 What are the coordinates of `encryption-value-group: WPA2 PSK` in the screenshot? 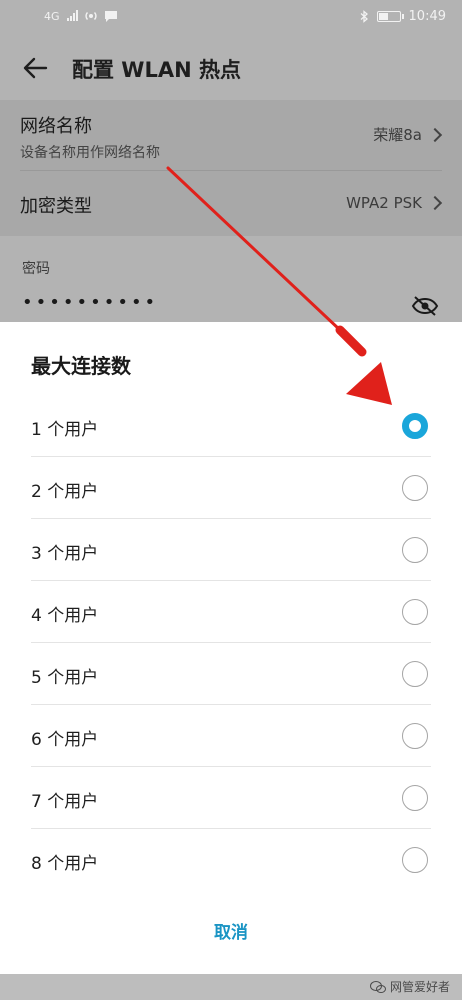 It's located at (394, 203).